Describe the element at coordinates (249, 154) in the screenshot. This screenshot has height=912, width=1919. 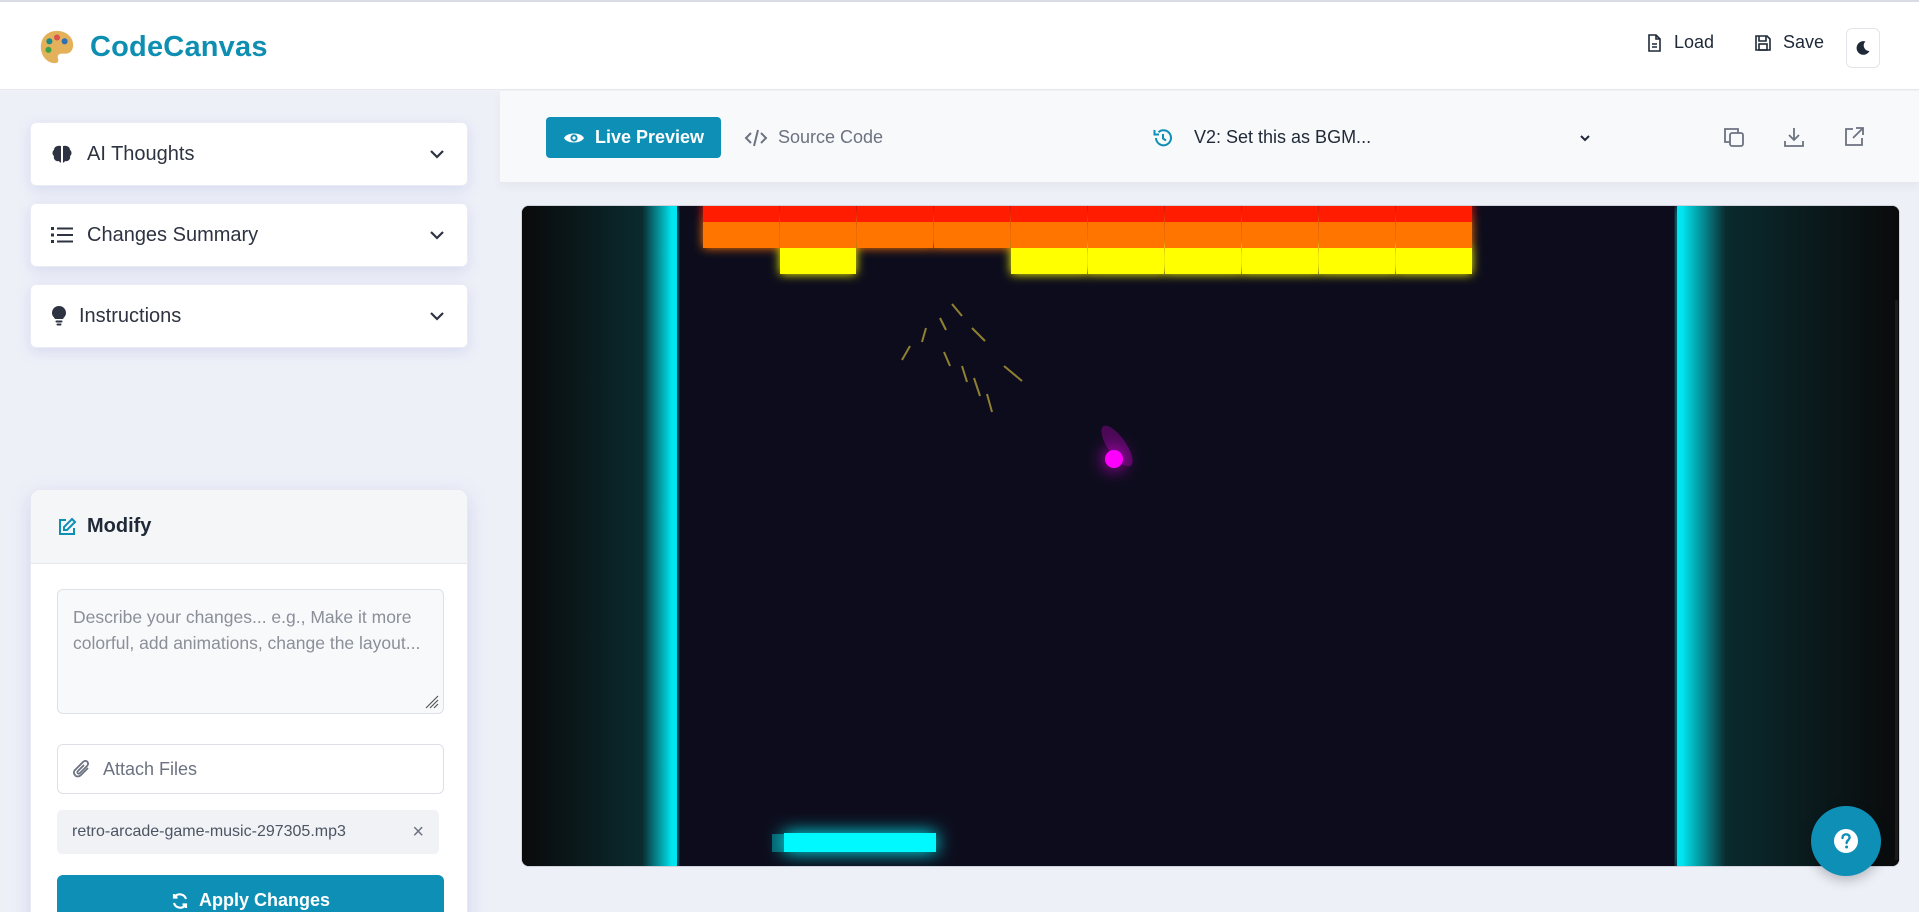
I see `accordion-ai-thoughts: AI Thoughts` at that location.